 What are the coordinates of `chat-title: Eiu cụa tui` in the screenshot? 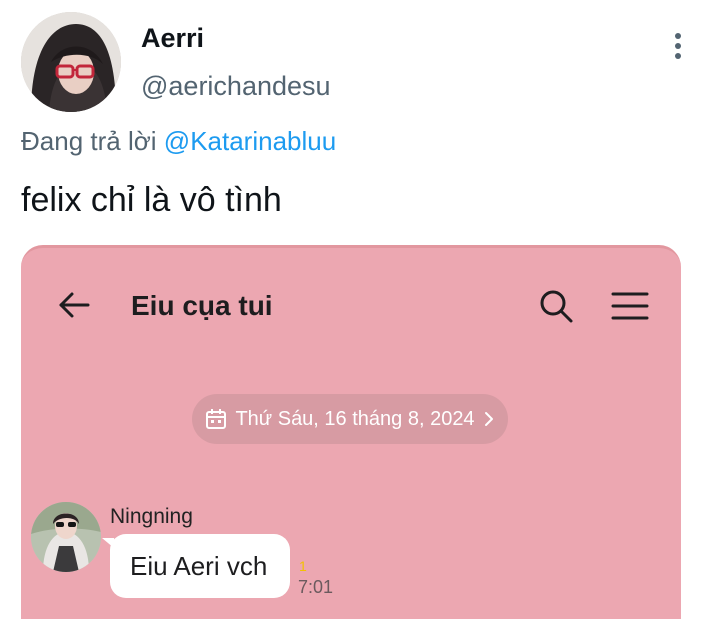 It's located at (202, 305).